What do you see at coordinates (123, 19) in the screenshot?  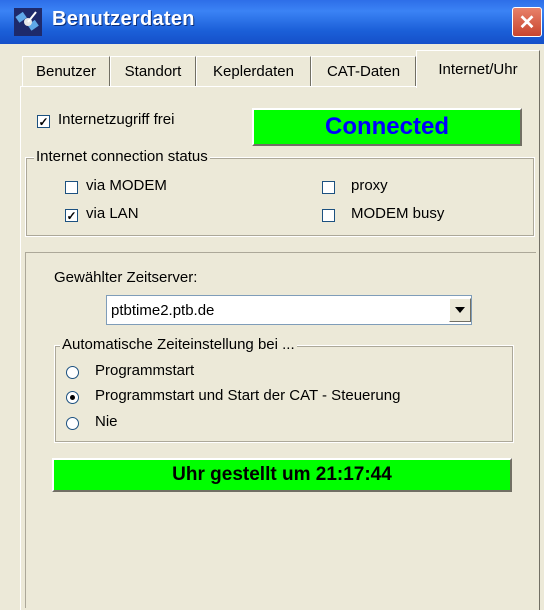 I see `window-title: Benutzerdaten` at bounding box center [123, 19].